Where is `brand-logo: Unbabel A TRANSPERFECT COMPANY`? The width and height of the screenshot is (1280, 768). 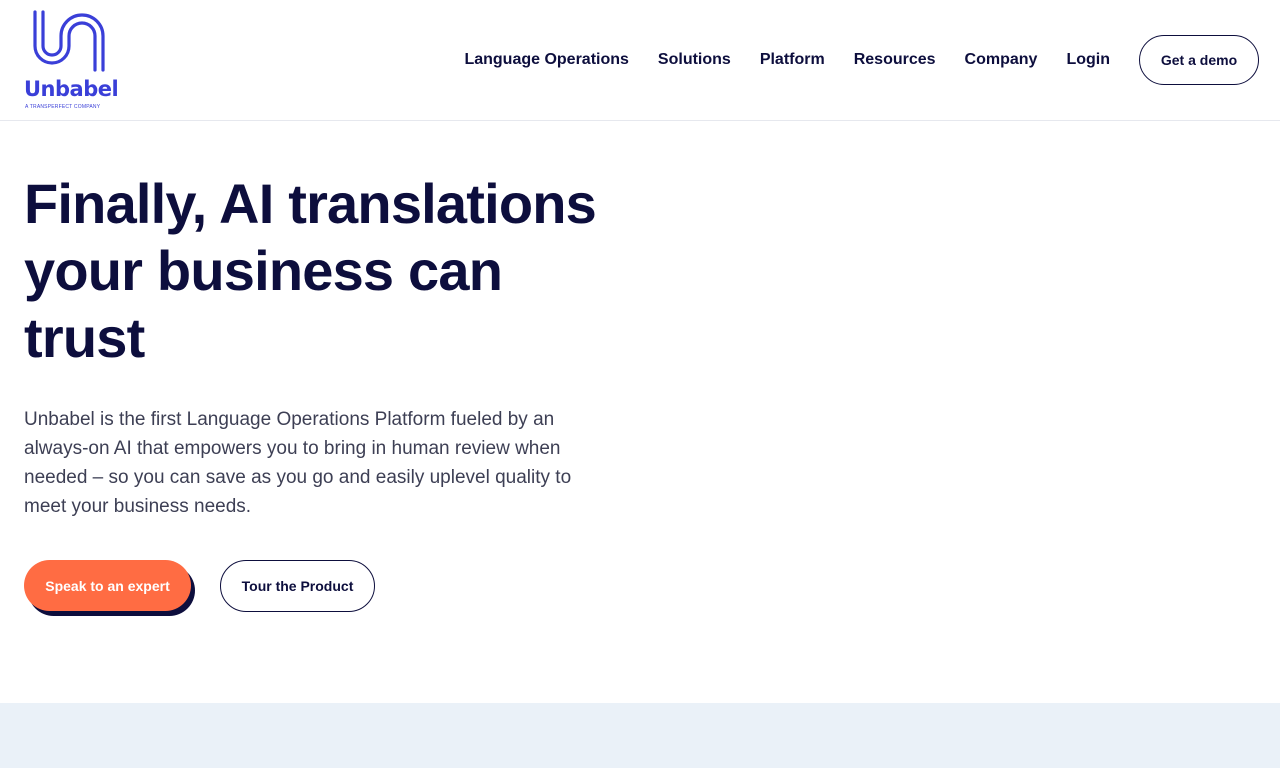
brand-logo: Unbabel A TRANSPERFECT COMPANY is located at coordinates (79, 60).